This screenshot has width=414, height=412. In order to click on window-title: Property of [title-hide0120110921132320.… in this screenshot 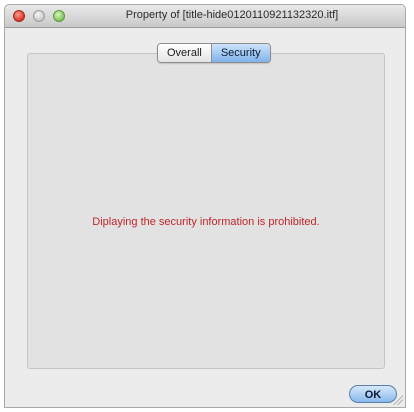, I will do `click(232, 15)`.